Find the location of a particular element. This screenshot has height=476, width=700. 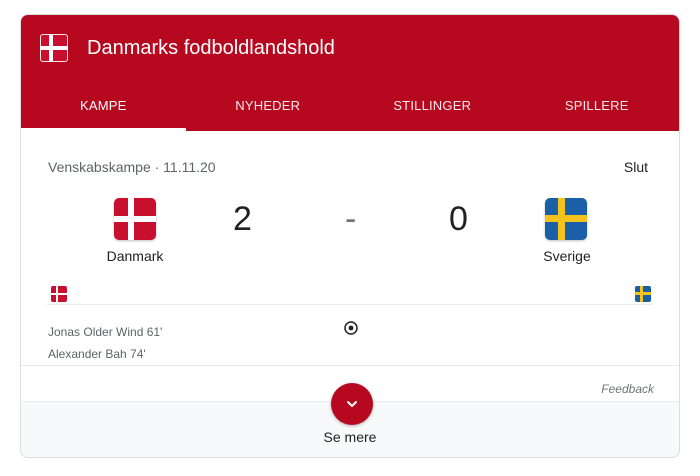

match-status: Slut is located at coordinates (635, 167).